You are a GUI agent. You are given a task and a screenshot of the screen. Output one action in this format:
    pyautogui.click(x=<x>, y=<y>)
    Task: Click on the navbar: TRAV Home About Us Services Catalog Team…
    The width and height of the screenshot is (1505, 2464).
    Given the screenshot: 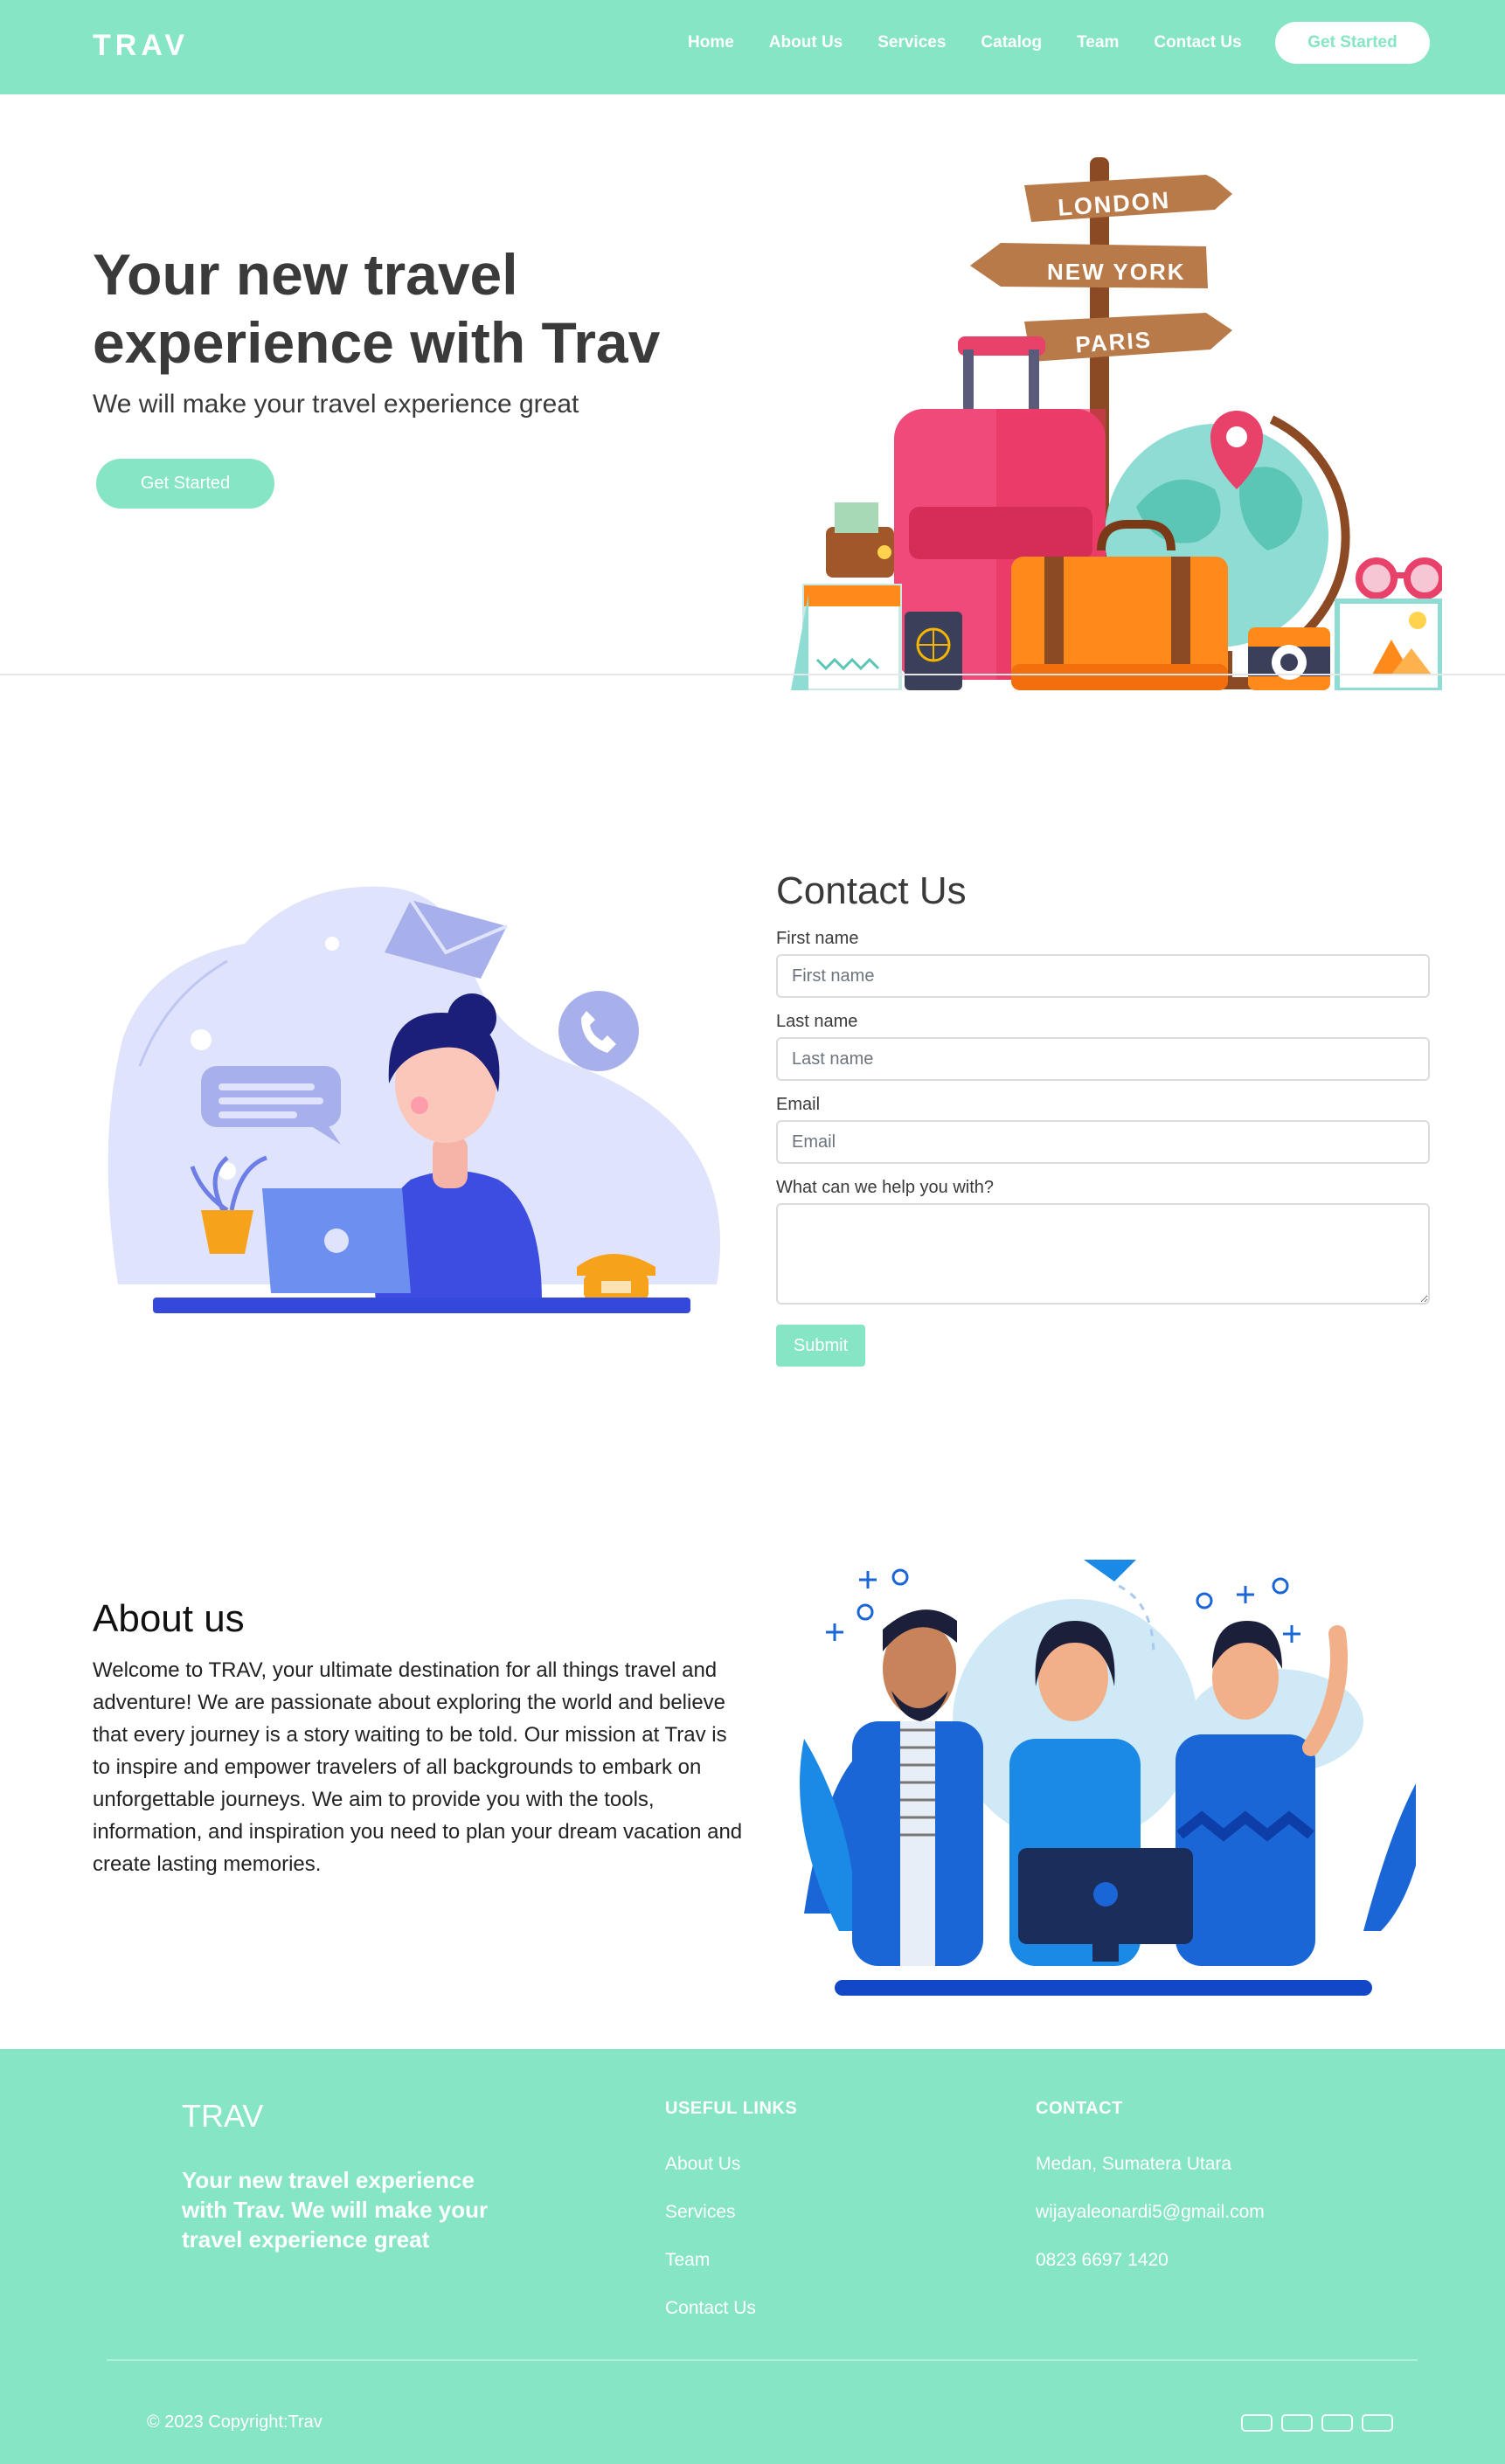 What is the action you would take?
    pyautogui.click(x=752, y=47)
    